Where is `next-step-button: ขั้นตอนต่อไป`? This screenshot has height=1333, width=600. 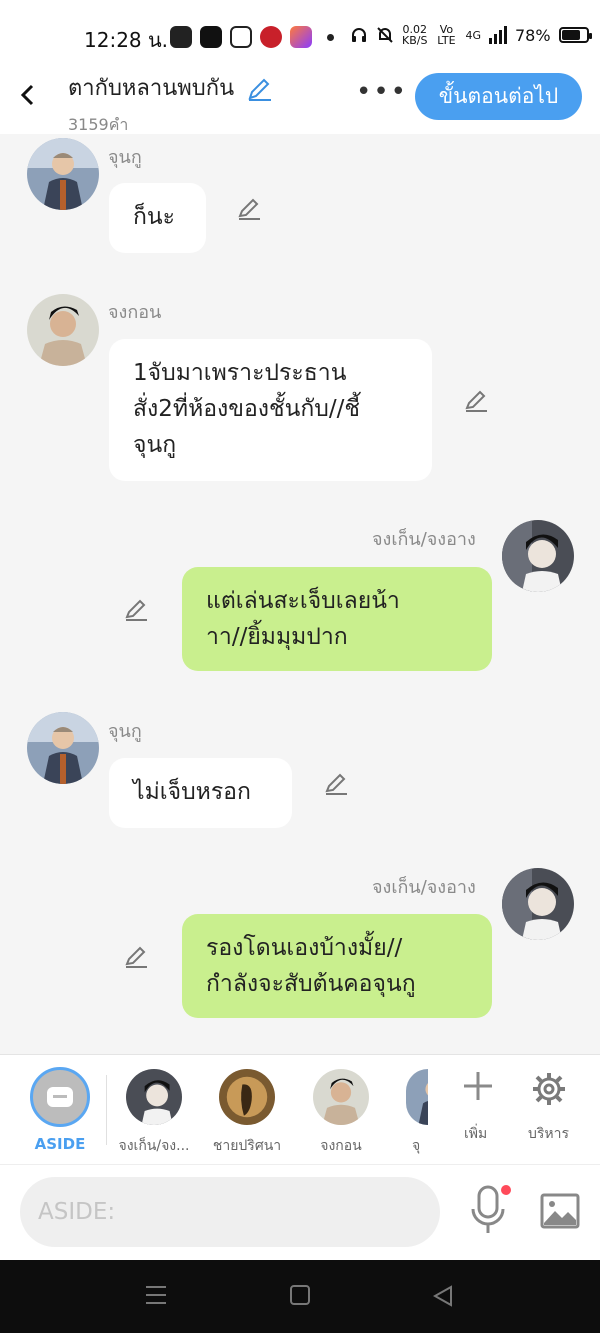
next-step-button: ขั้นตอนต่อไป is located at coordinates (498, 96).